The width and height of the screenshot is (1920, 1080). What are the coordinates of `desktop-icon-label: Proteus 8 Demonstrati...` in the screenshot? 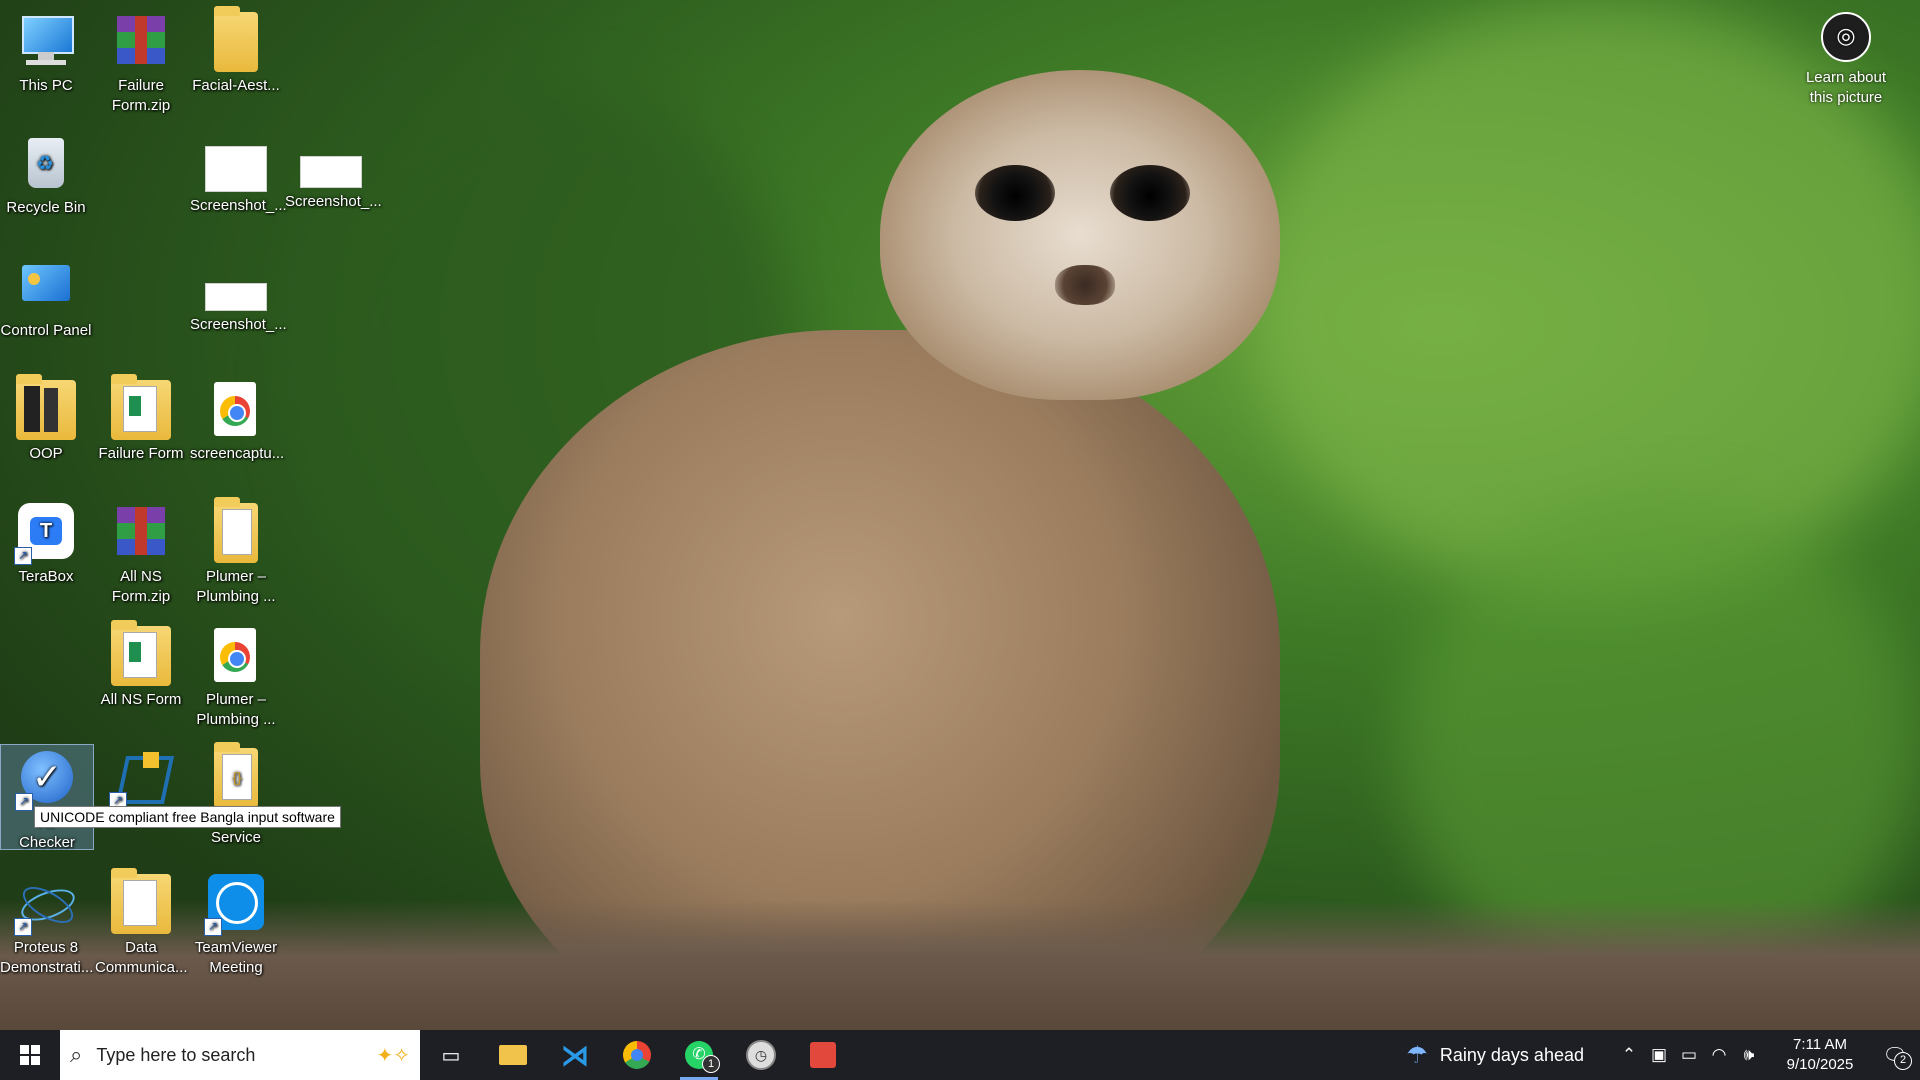 It's located at (47, 957).